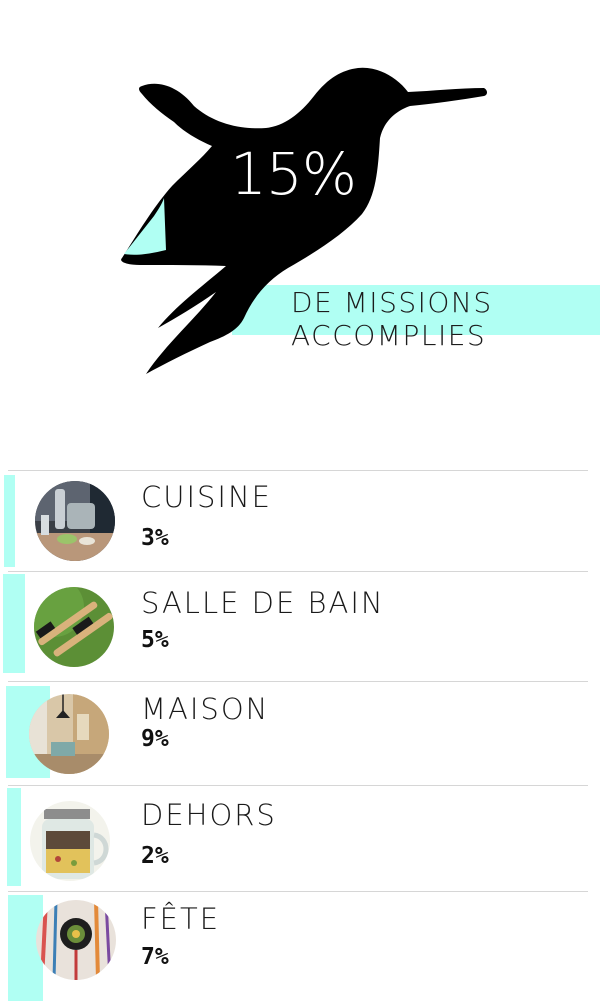  What do you see at coordinates (155, 856) in the screenshot?
I see `category-percent: 2%` at bounding box center [155, 856].